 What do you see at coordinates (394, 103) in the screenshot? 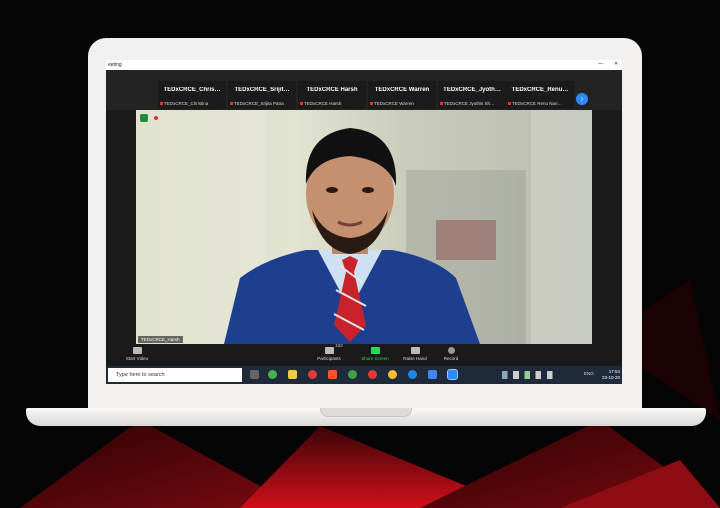
I see `tile-sub: TEDxCRCE Warren` at bounding box center [394, 103].